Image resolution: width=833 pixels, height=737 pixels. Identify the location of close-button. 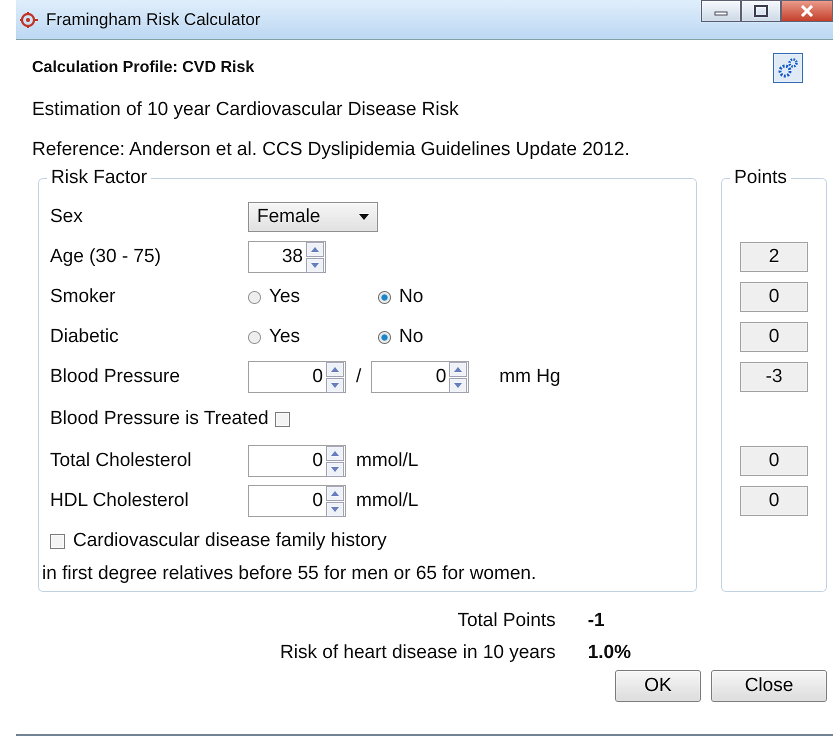
(807, 11).